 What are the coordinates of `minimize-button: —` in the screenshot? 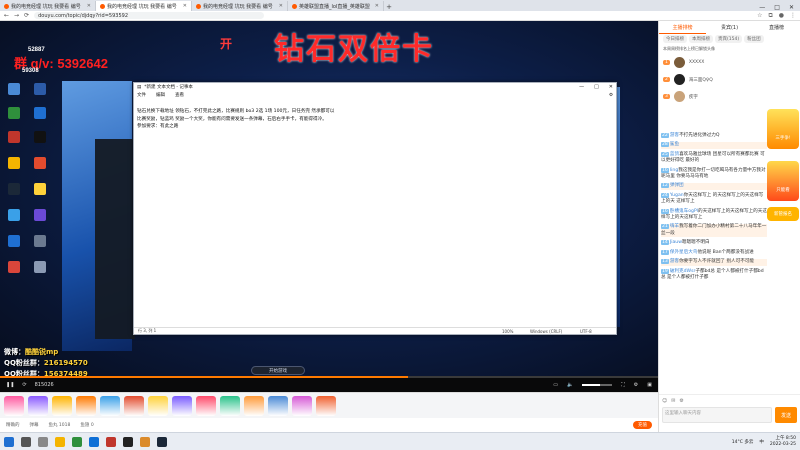 It's located at (762, 7).